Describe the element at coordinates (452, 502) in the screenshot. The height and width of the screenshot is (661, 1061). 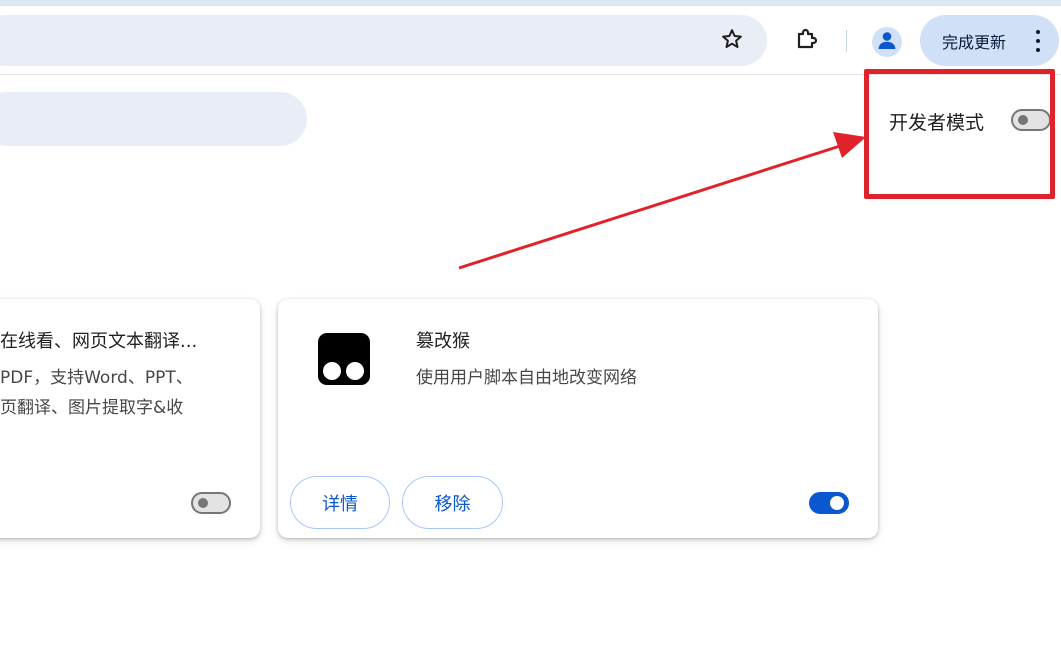
I see `remove-button: 移除` at that location.